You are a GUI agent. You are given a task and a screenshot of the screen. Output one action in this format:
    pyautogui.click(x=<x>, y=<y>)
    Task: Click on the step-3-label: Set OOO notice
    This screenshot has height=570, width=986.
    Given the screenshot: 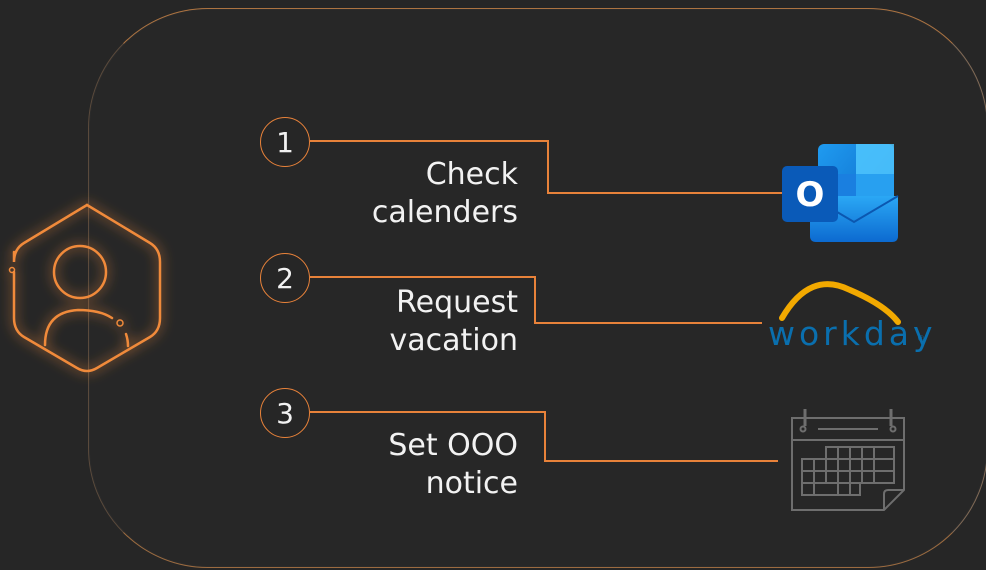 What is the action you would take?
    pyautogui.click(x=398, y=465)
    